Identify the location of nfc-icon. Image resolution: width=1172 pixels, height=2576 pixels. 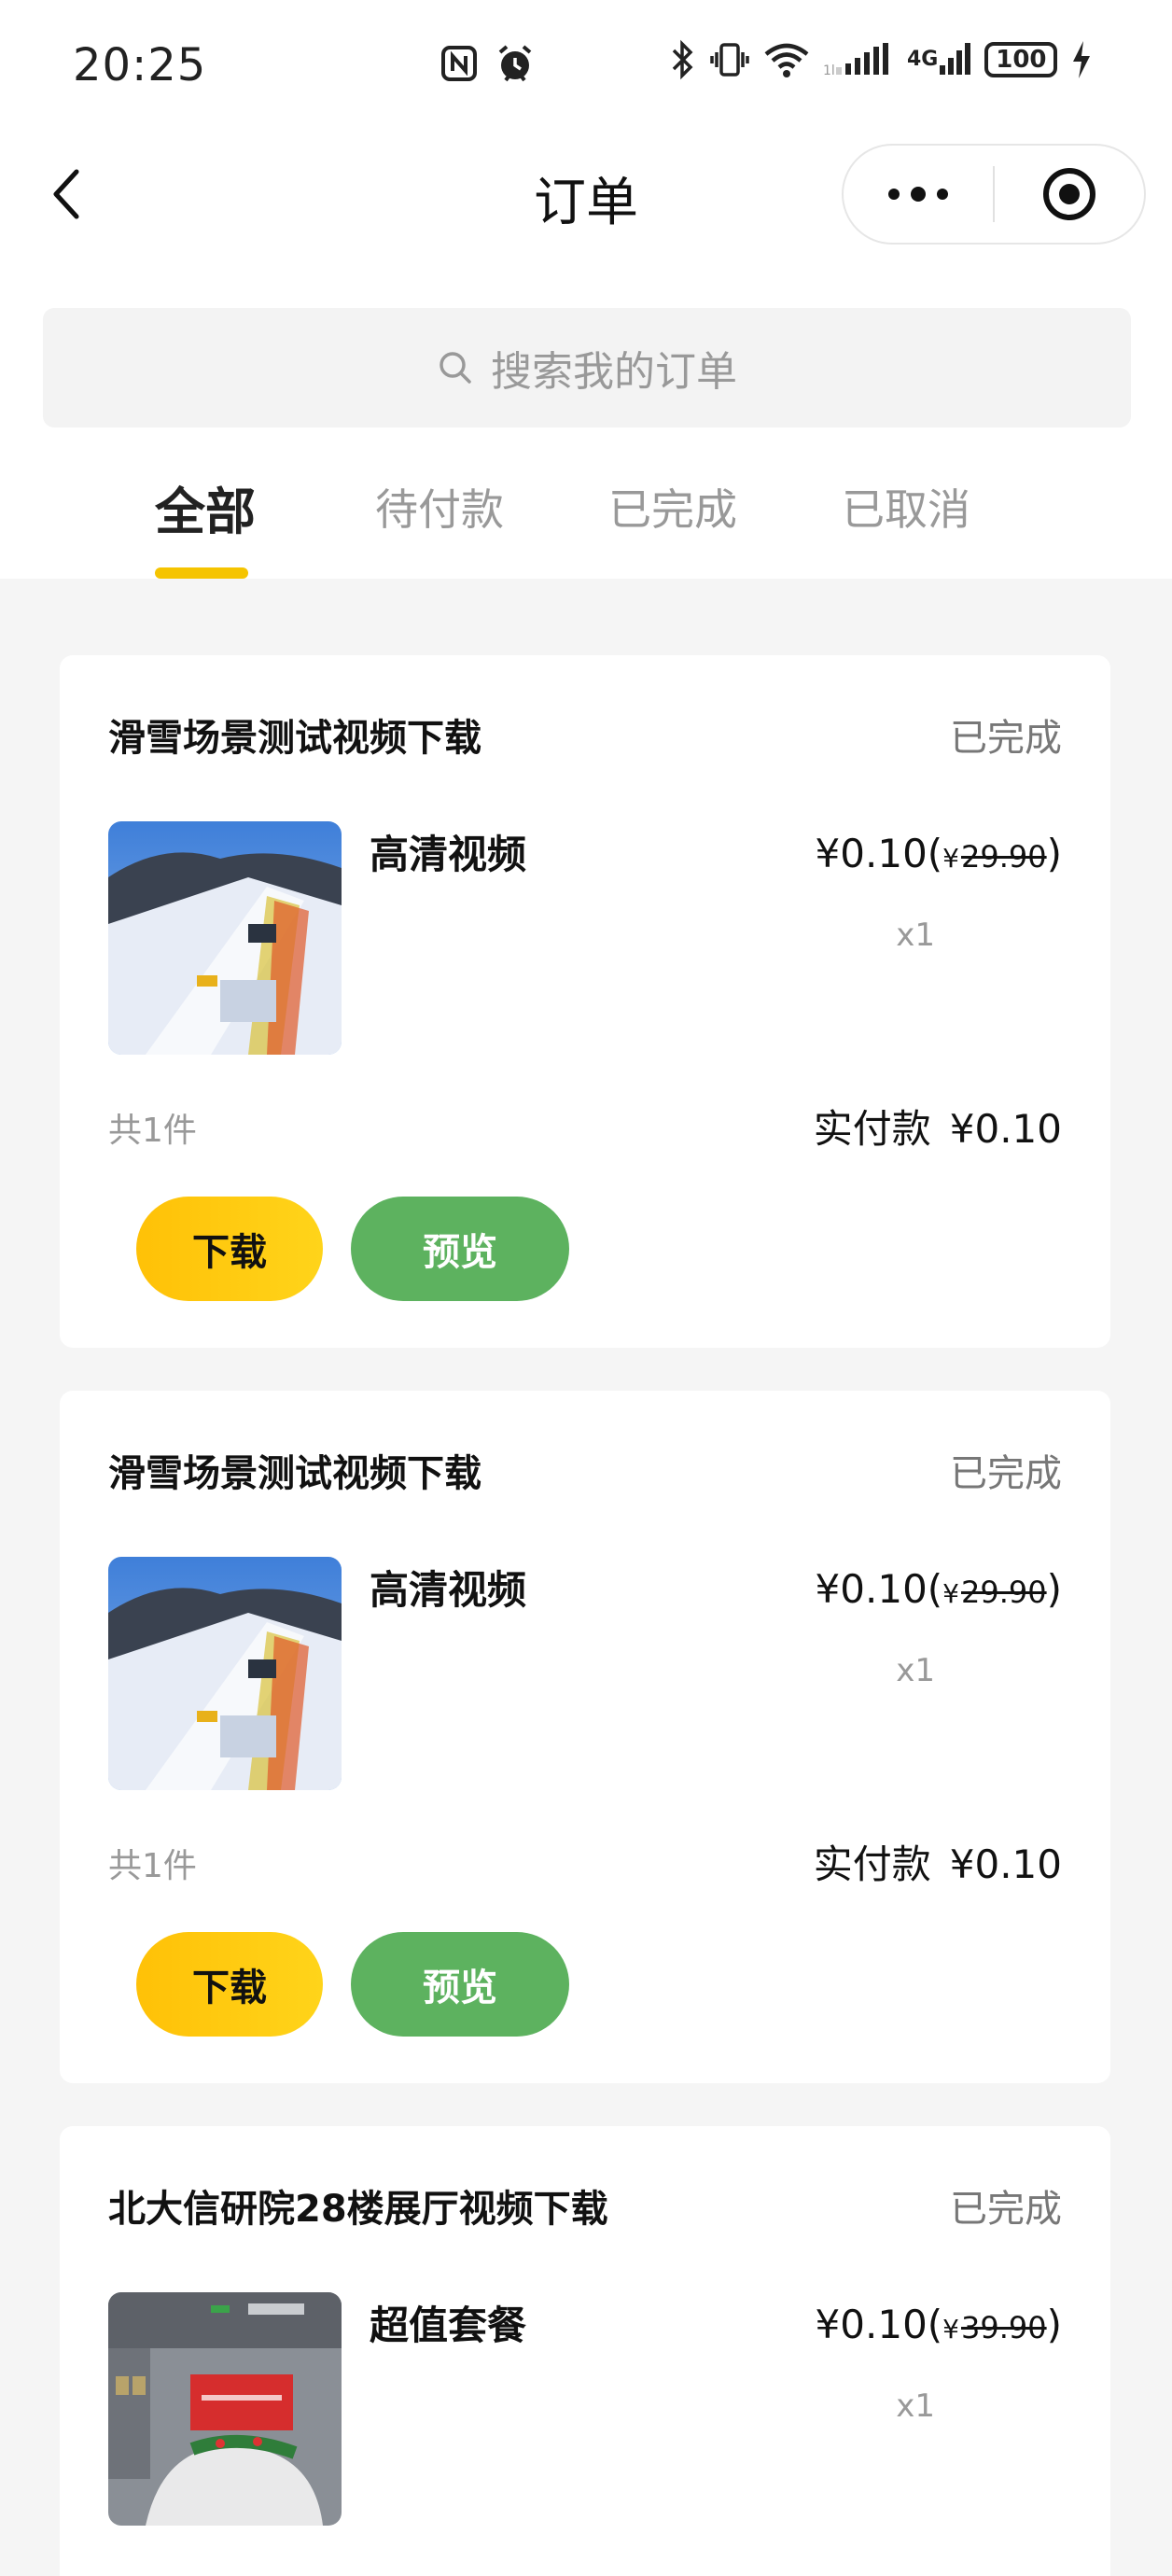
(459, 63).